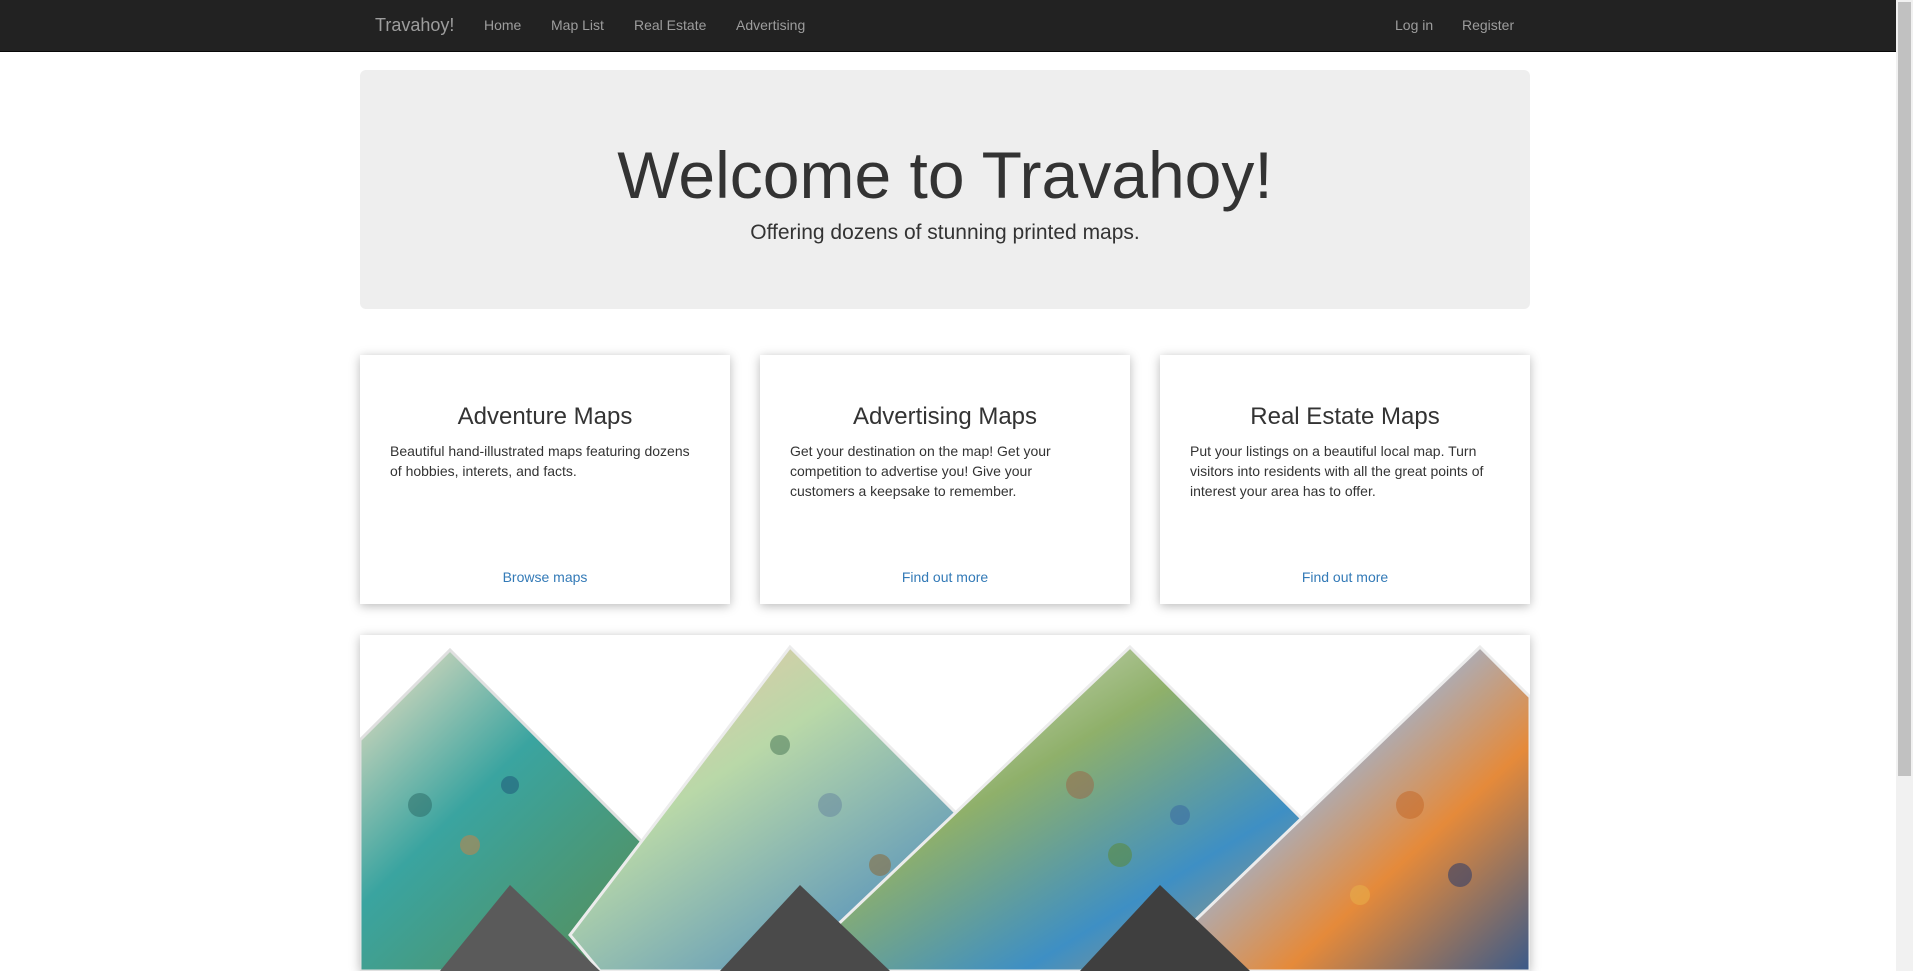  What do you see at coordinates (577, 25) in the screenshot?
I see `nav-map-list-link: Map List` at bounding box center [577, 25].